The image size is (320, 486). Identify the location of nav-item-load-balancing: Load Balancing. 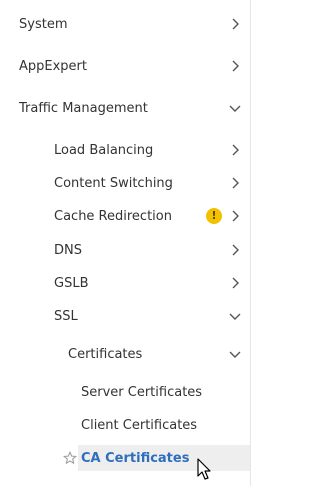
(125, 150).